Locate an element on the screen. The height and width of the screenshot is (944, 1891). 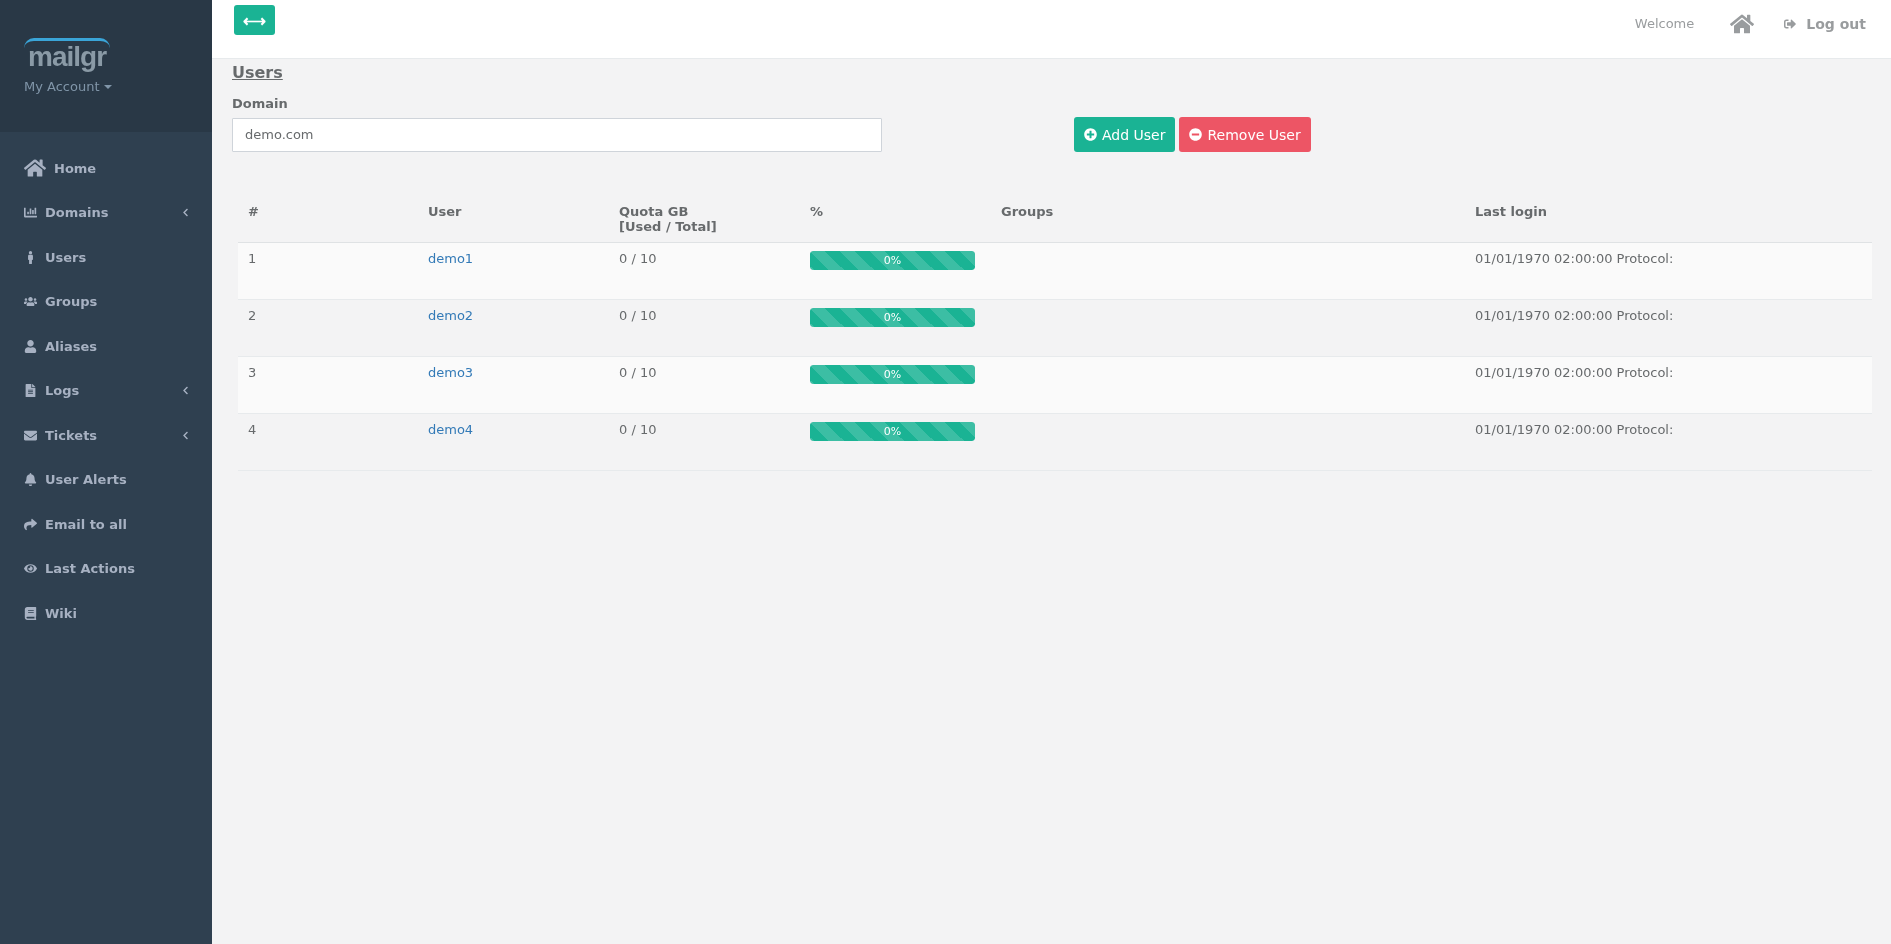
group-icon is located at coordinates (30, 302).